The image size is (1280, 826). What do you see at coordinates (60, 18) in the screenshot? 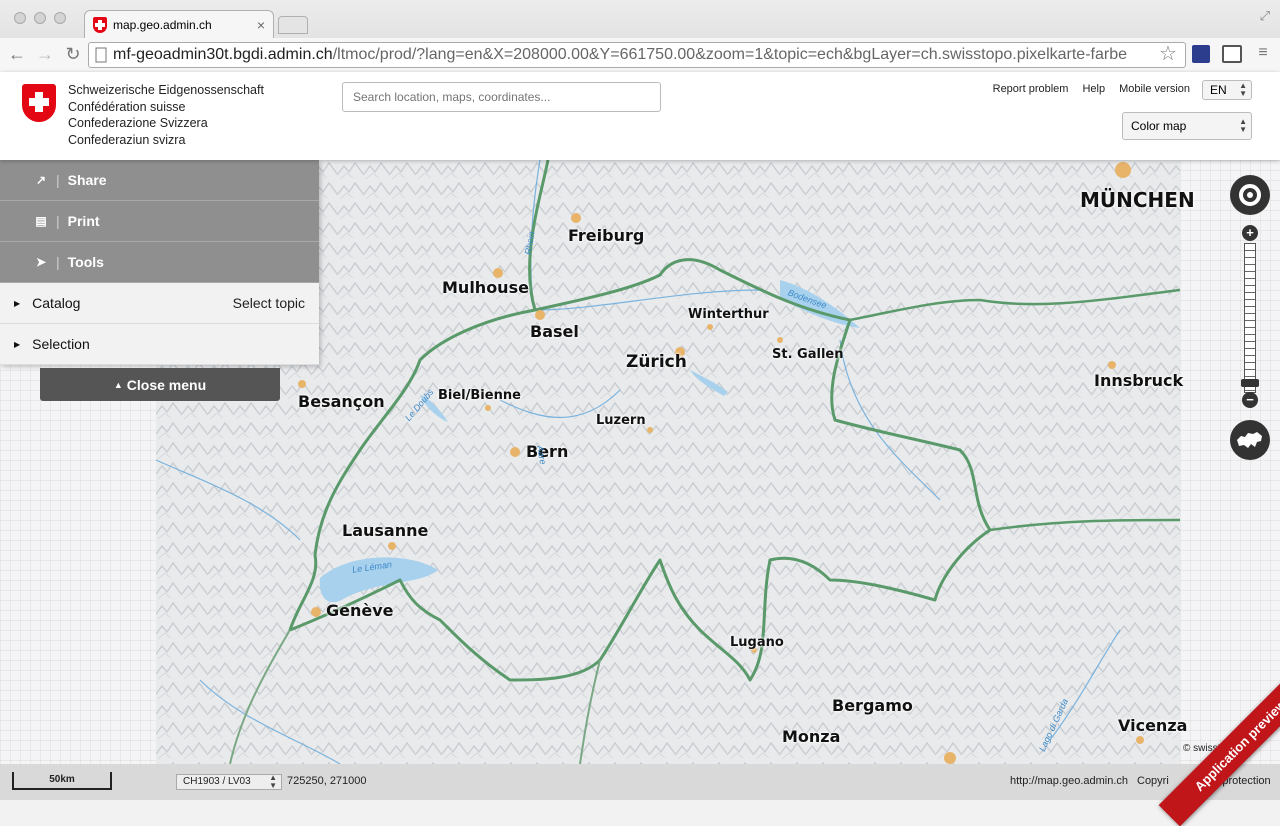
I see `zoom-window-button` at bounding box center [60, 18].